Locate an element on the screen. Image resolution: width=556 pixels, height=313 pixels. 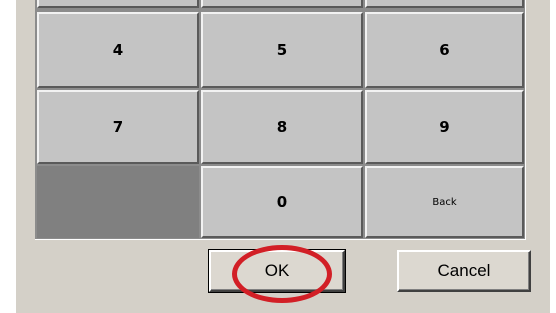
keypad-key-7: 7 is located at coordinates (118, 127).